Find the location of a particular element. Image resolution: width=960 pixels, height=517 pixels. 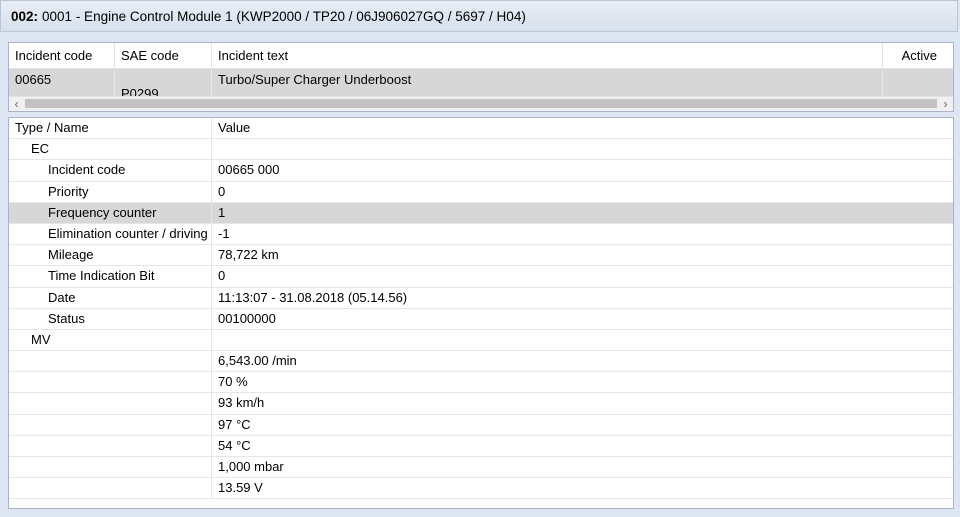

incident-code-cell: 00665 is located at coordinates (62, 83).